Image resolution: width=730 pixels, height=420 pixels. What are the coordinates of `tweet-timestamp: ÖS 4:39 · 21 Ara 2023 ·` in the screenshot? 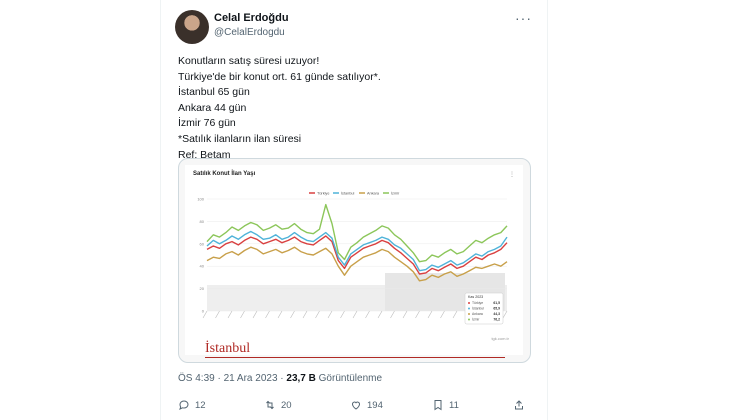 It's located at (232, 378).